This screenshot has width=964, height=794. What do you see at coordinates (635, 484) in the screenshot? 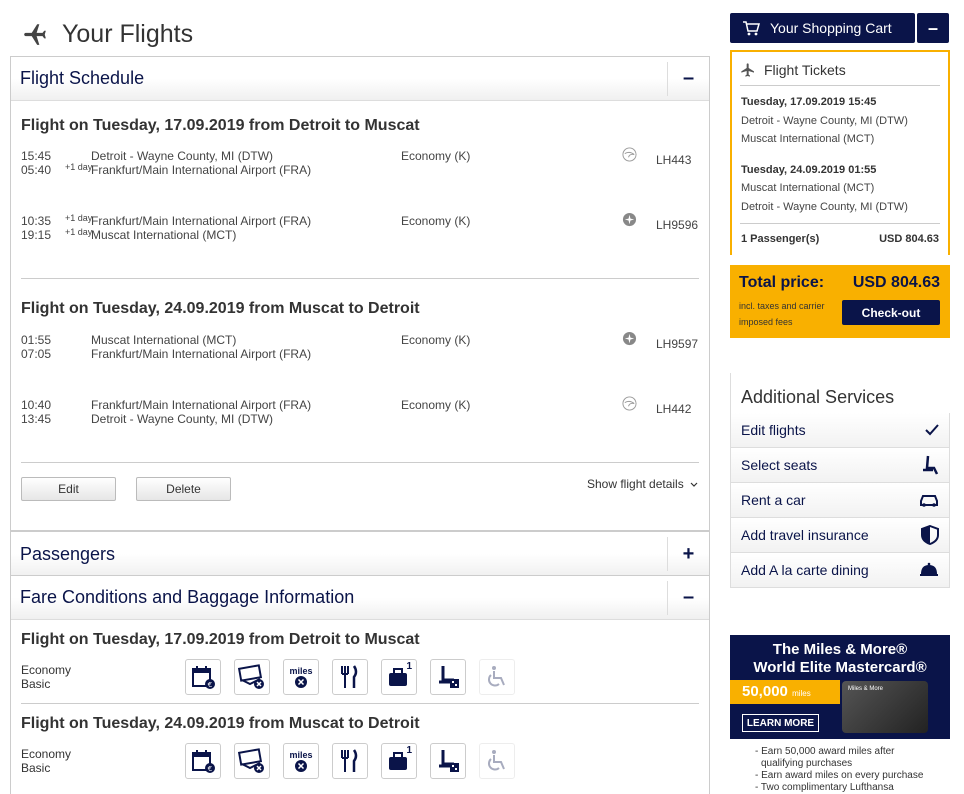
I see `show-flight-details-label: Show flight details` at bounding box center [635, 484].